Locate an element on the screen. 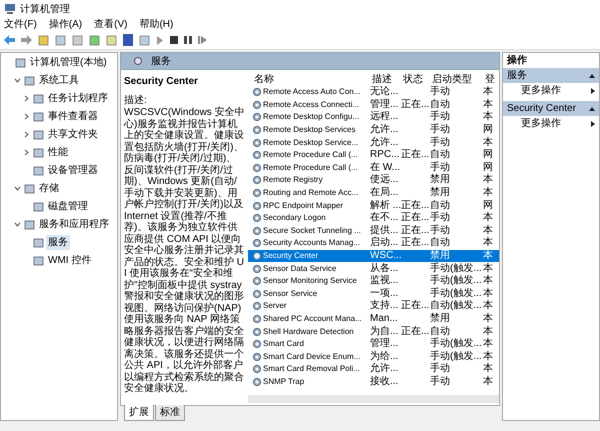  column-header: 启动类型 is located at coordinates (458, 79).